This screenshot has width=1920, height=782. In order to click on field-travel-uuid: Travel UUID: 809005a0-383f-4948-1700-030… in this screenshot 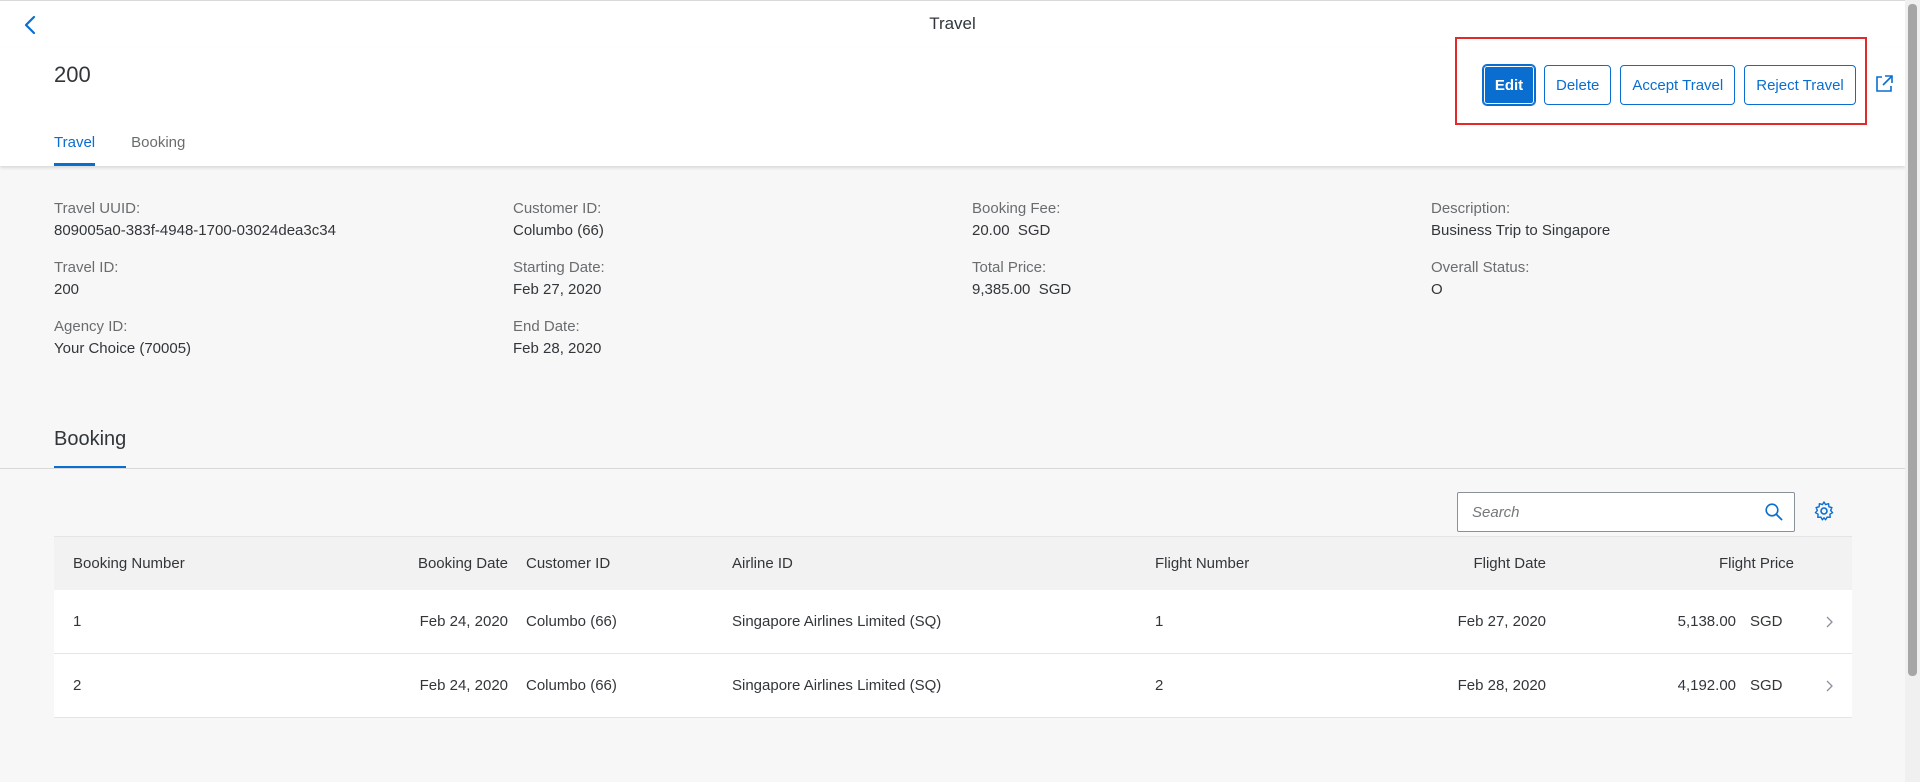, I will do `click(264, 229)`.